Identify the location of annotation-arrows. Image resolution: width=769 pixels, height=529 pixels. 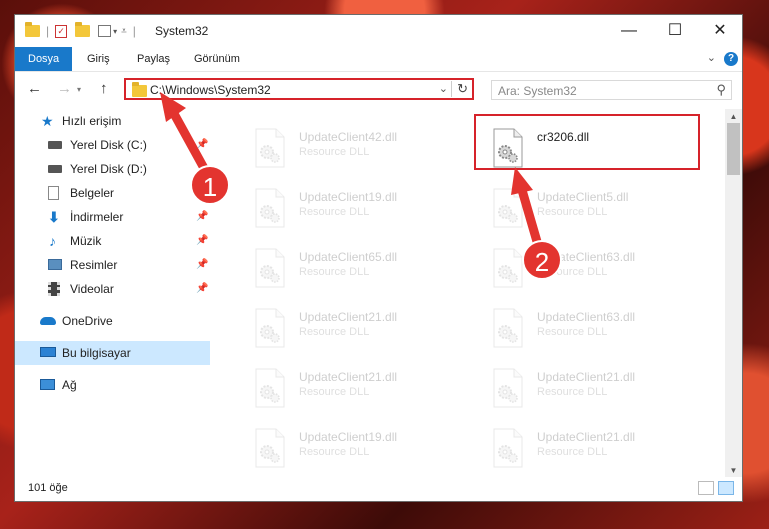
(351, 171).